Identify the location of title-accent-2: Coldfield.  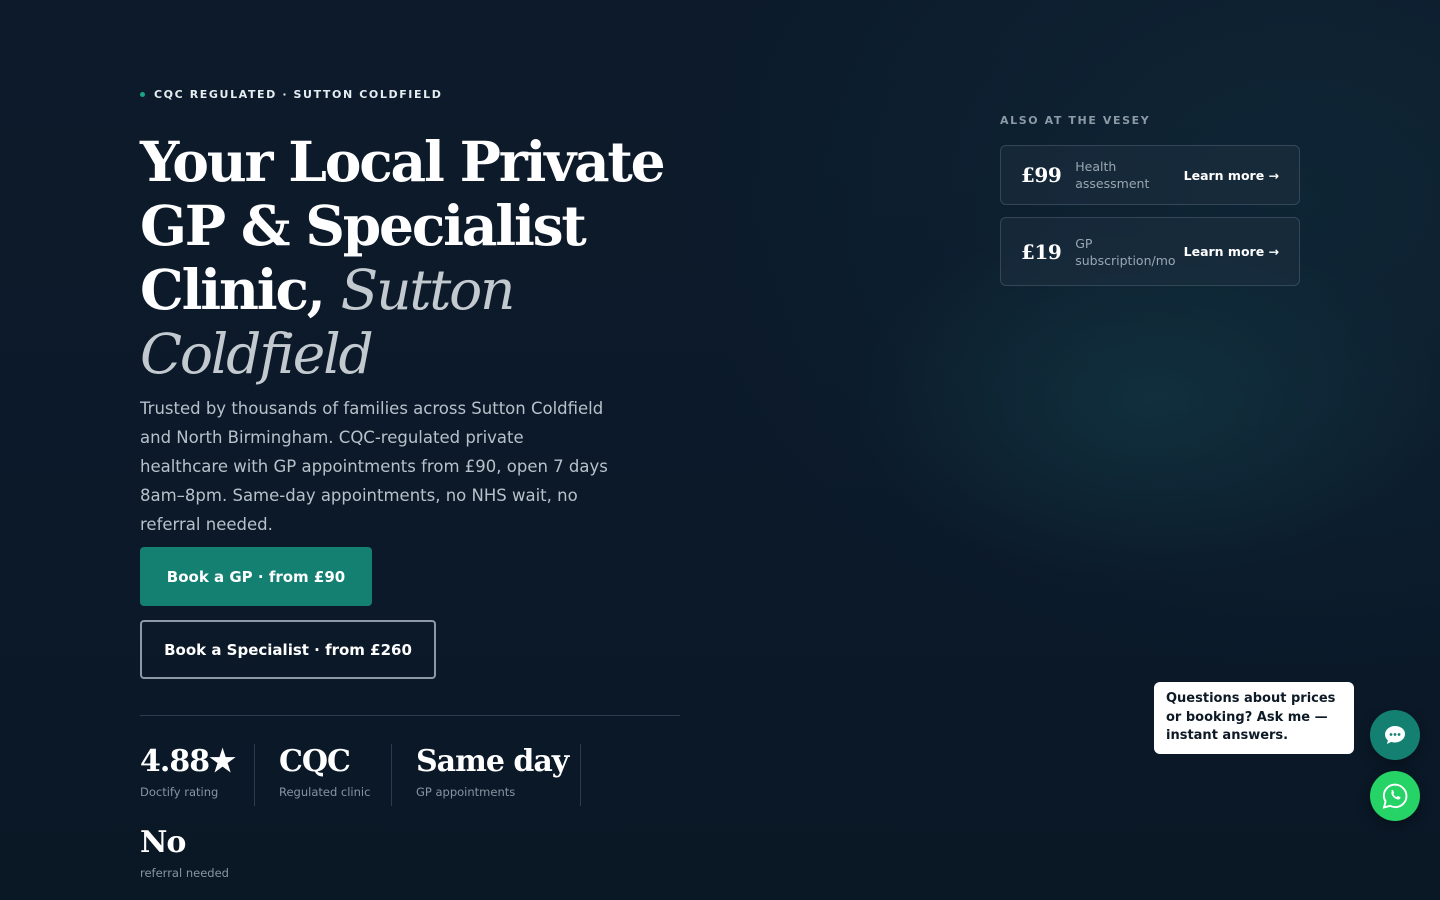
(257, 354).